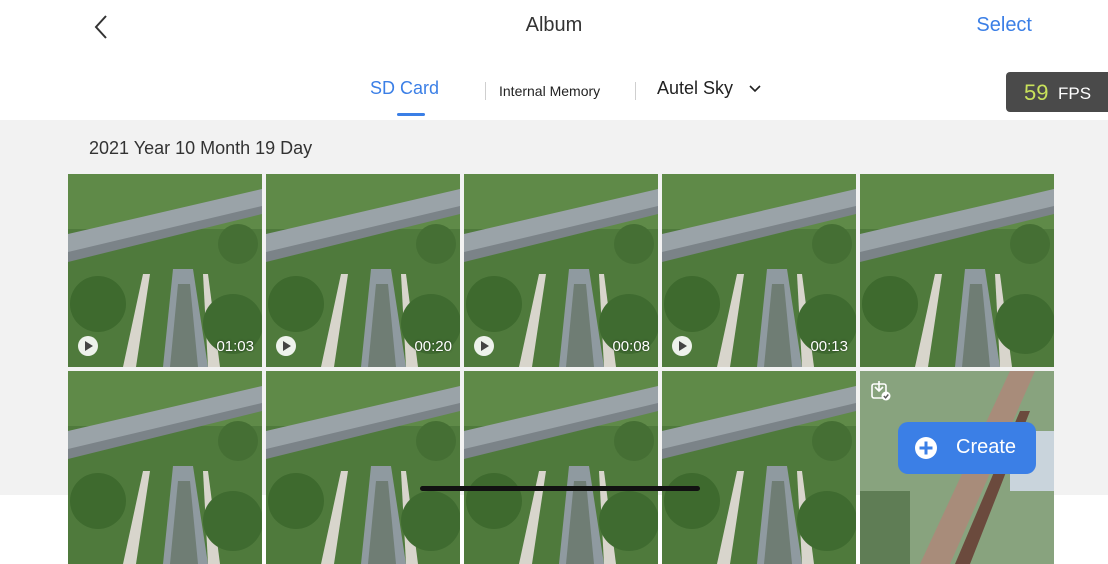 This screenshot has height=564, width=1108. Describe the element at coordinates (1036, 92) in the screenshot. I see `fps-value: 59` at that location.